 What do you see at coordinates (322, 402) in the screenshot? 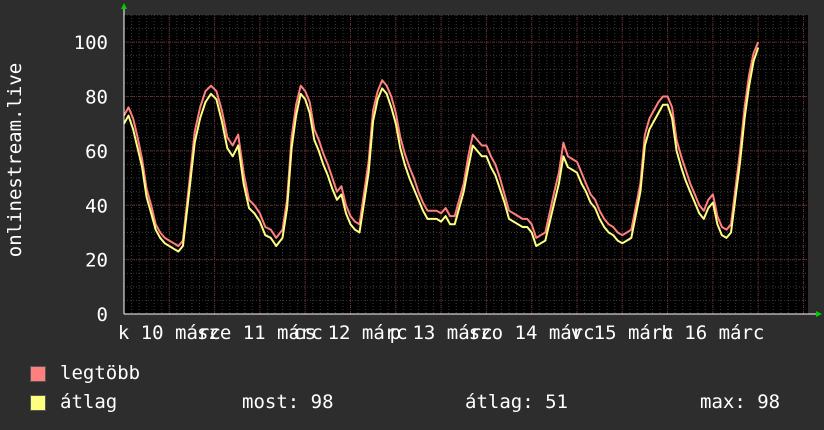
I see `stat-now-value: 98` at bounding box center [322, 402].